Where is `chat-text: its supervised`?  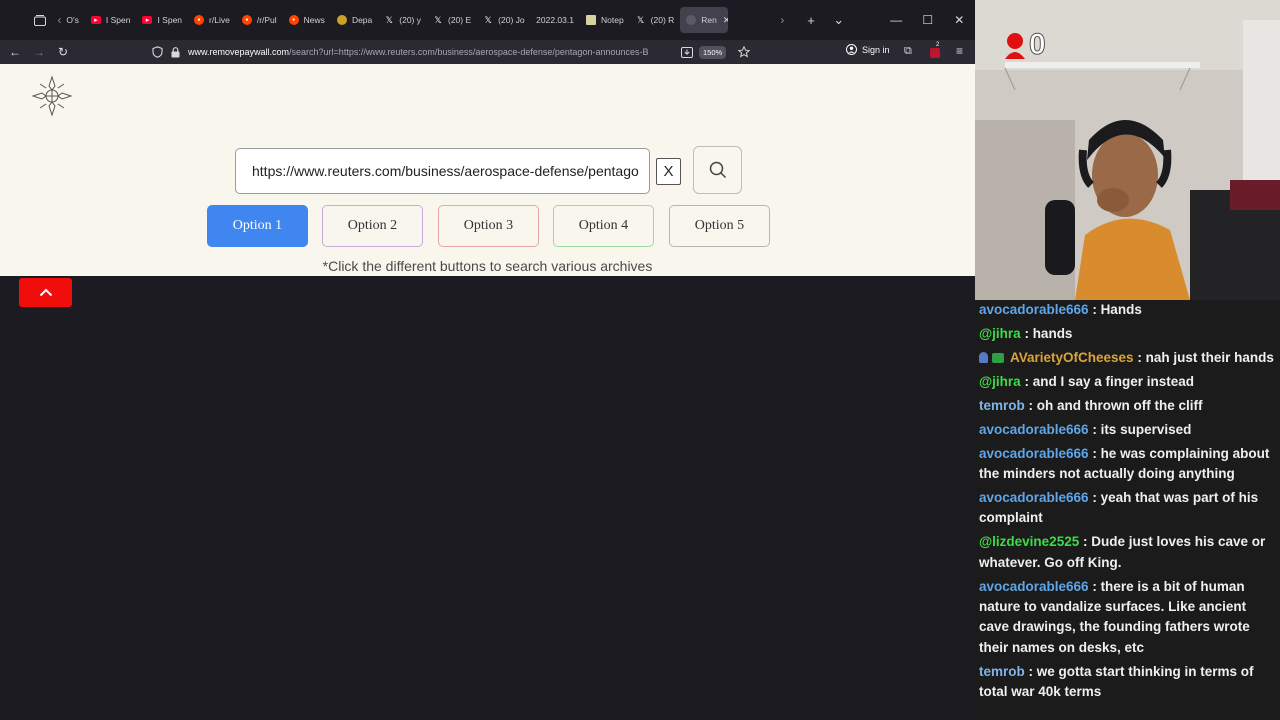
chat-text: its supervised is located at coordinates (1146, 429).